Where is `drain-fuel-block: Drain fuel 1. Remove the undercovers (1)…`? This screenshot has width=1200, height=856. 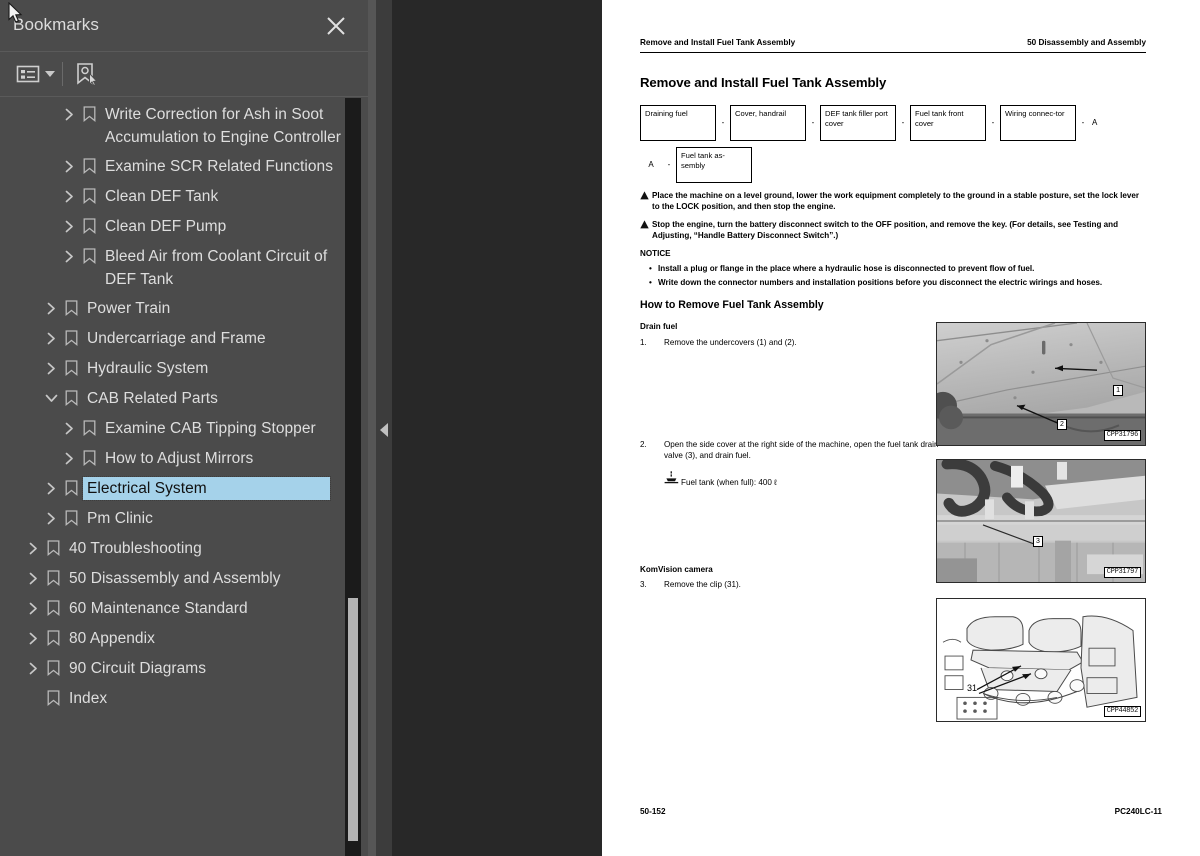
drain-fuel-block: Drain fuel 1. Remove the undercovers (1)… is located at coordinates (790, 335).